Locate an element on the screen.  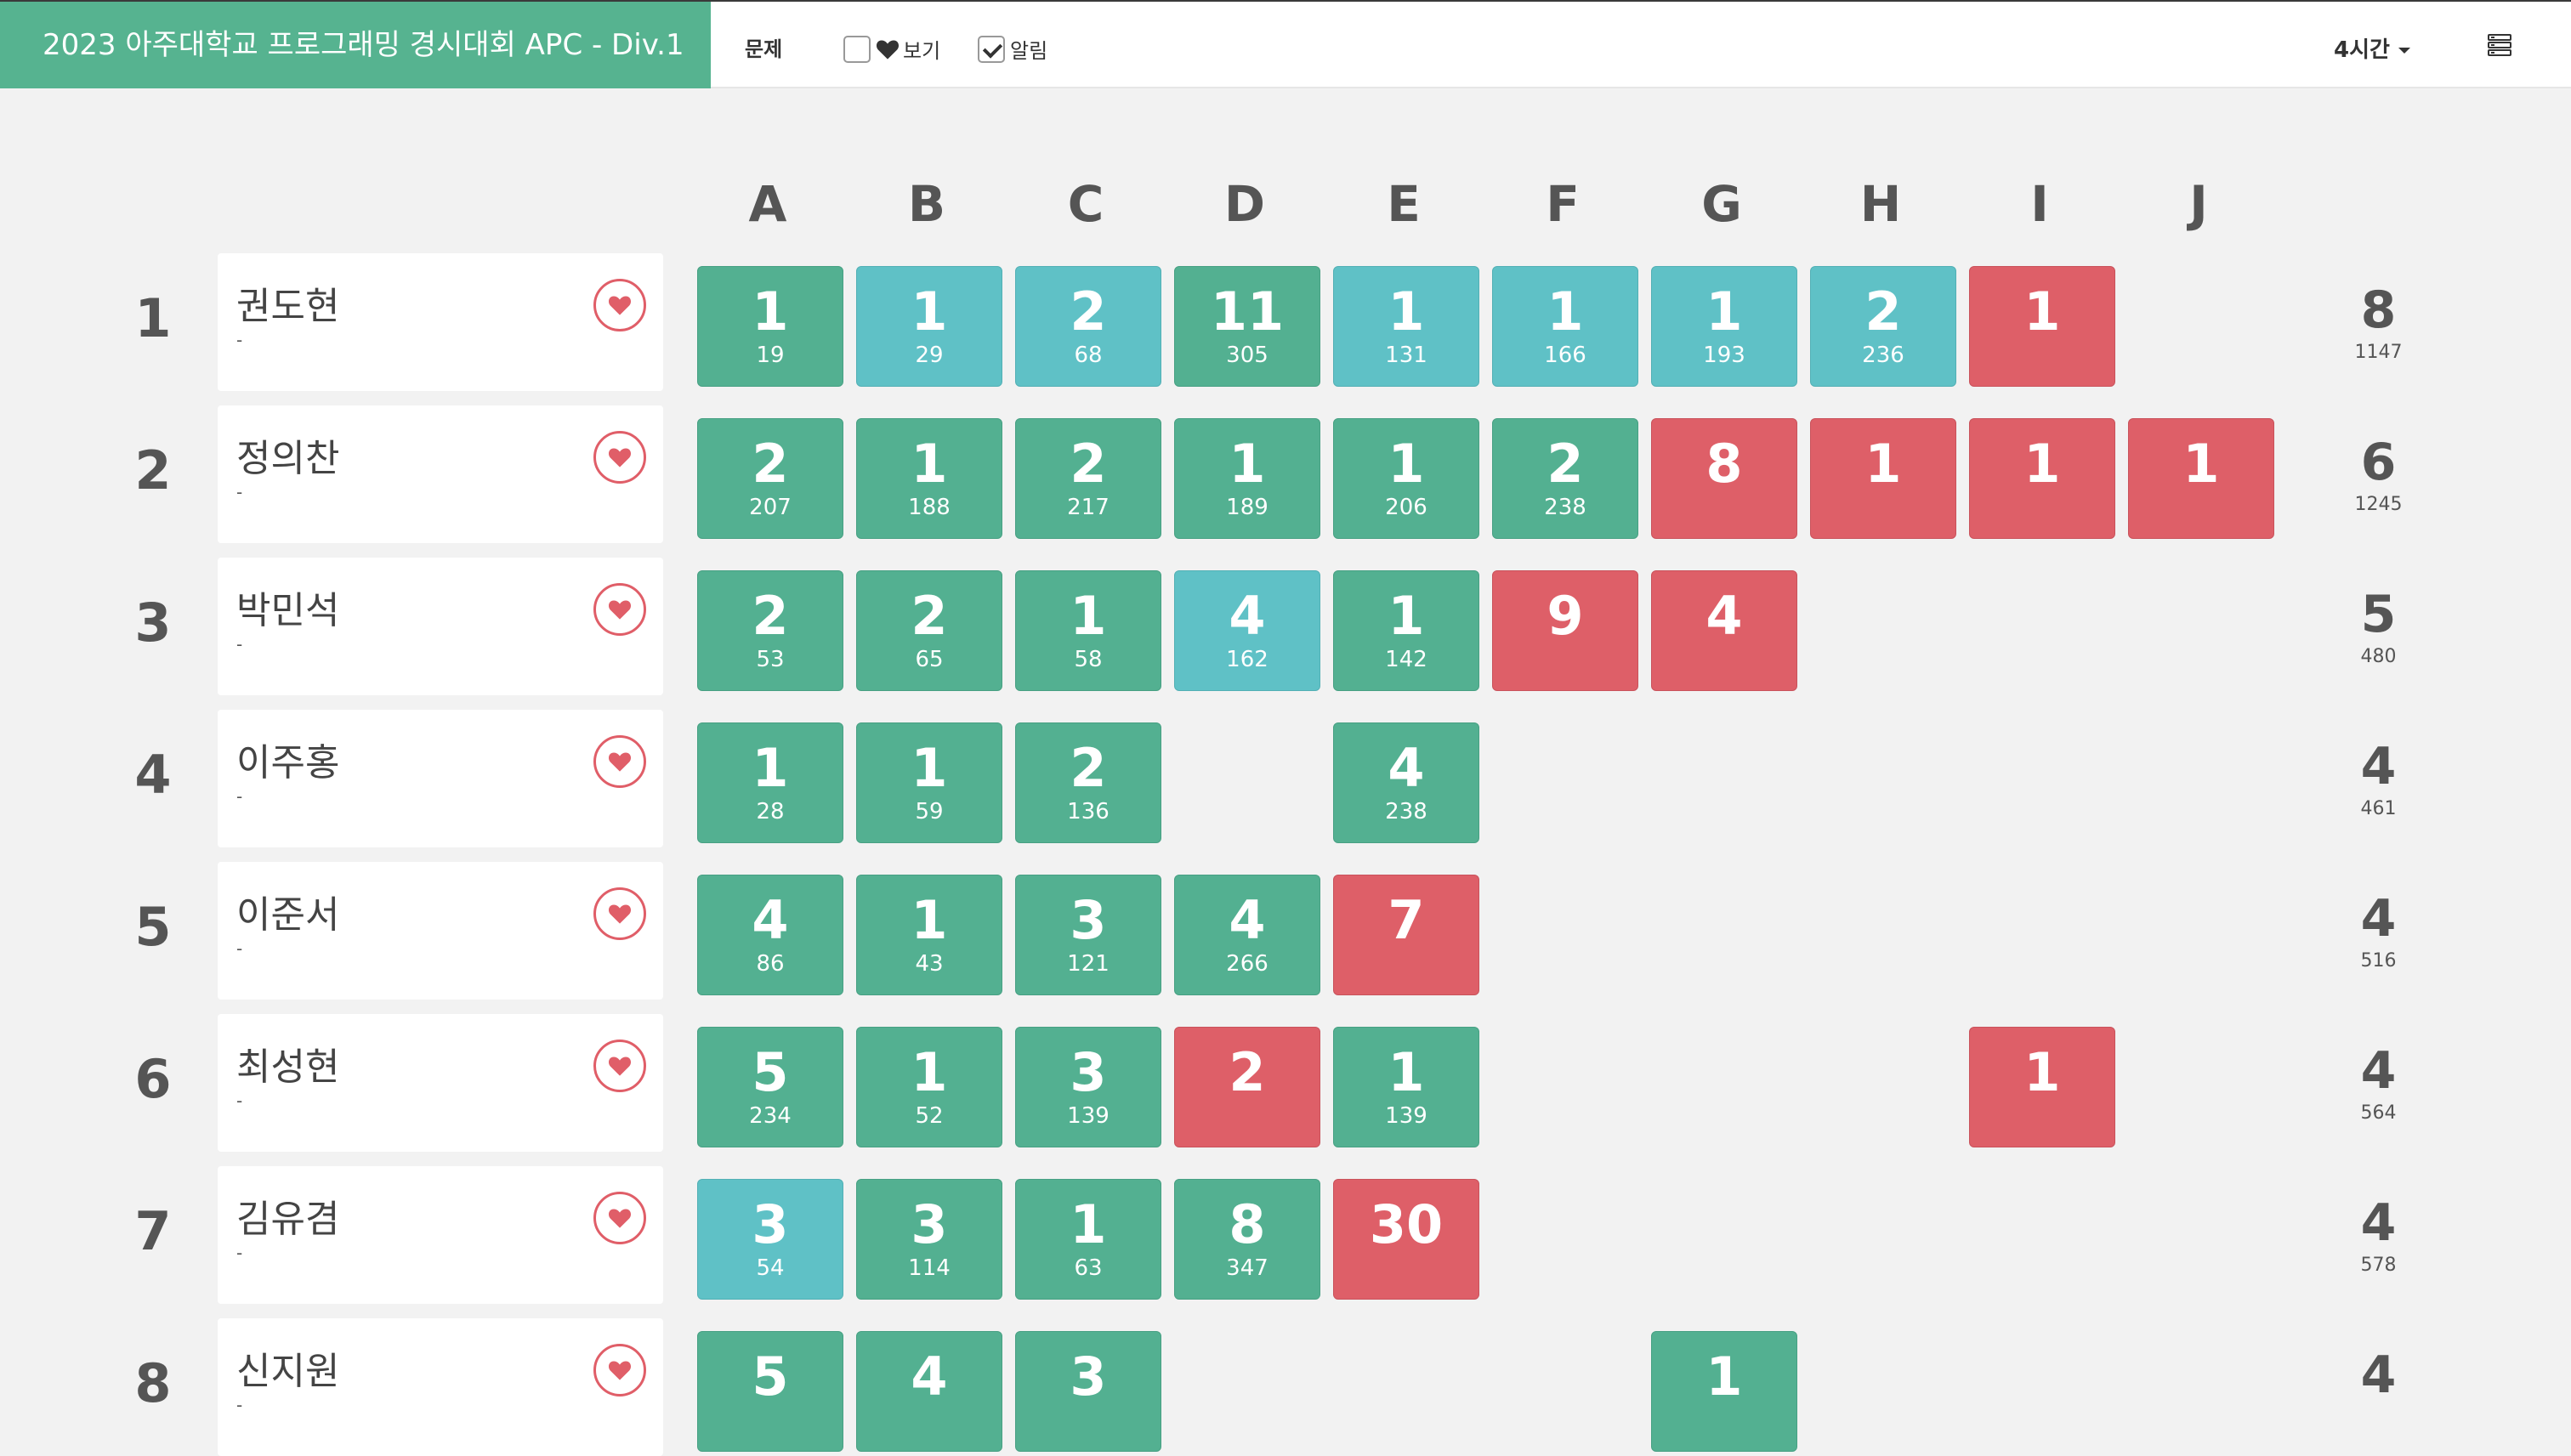
result-cell-e: 1 131 is located at coordinates (1406, 326).